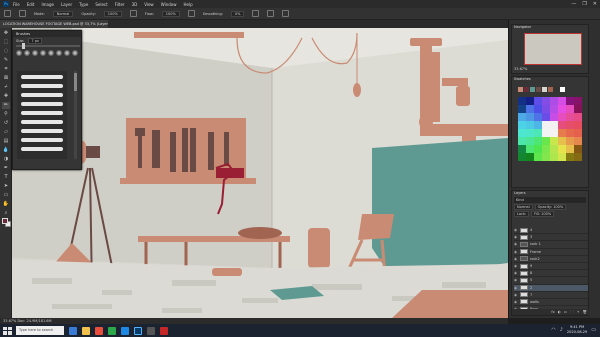 This screenshot has height=337, width=600. What do you see at coordinates (191, 13) in the screenshot?
I see `airbrush-icon` at bounding box center [191, 13].